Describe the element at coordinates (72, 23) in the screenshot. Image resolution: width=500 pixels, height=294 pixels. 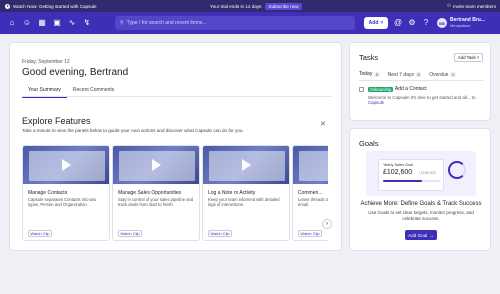
I see `chart-icon: ∿` at that location.